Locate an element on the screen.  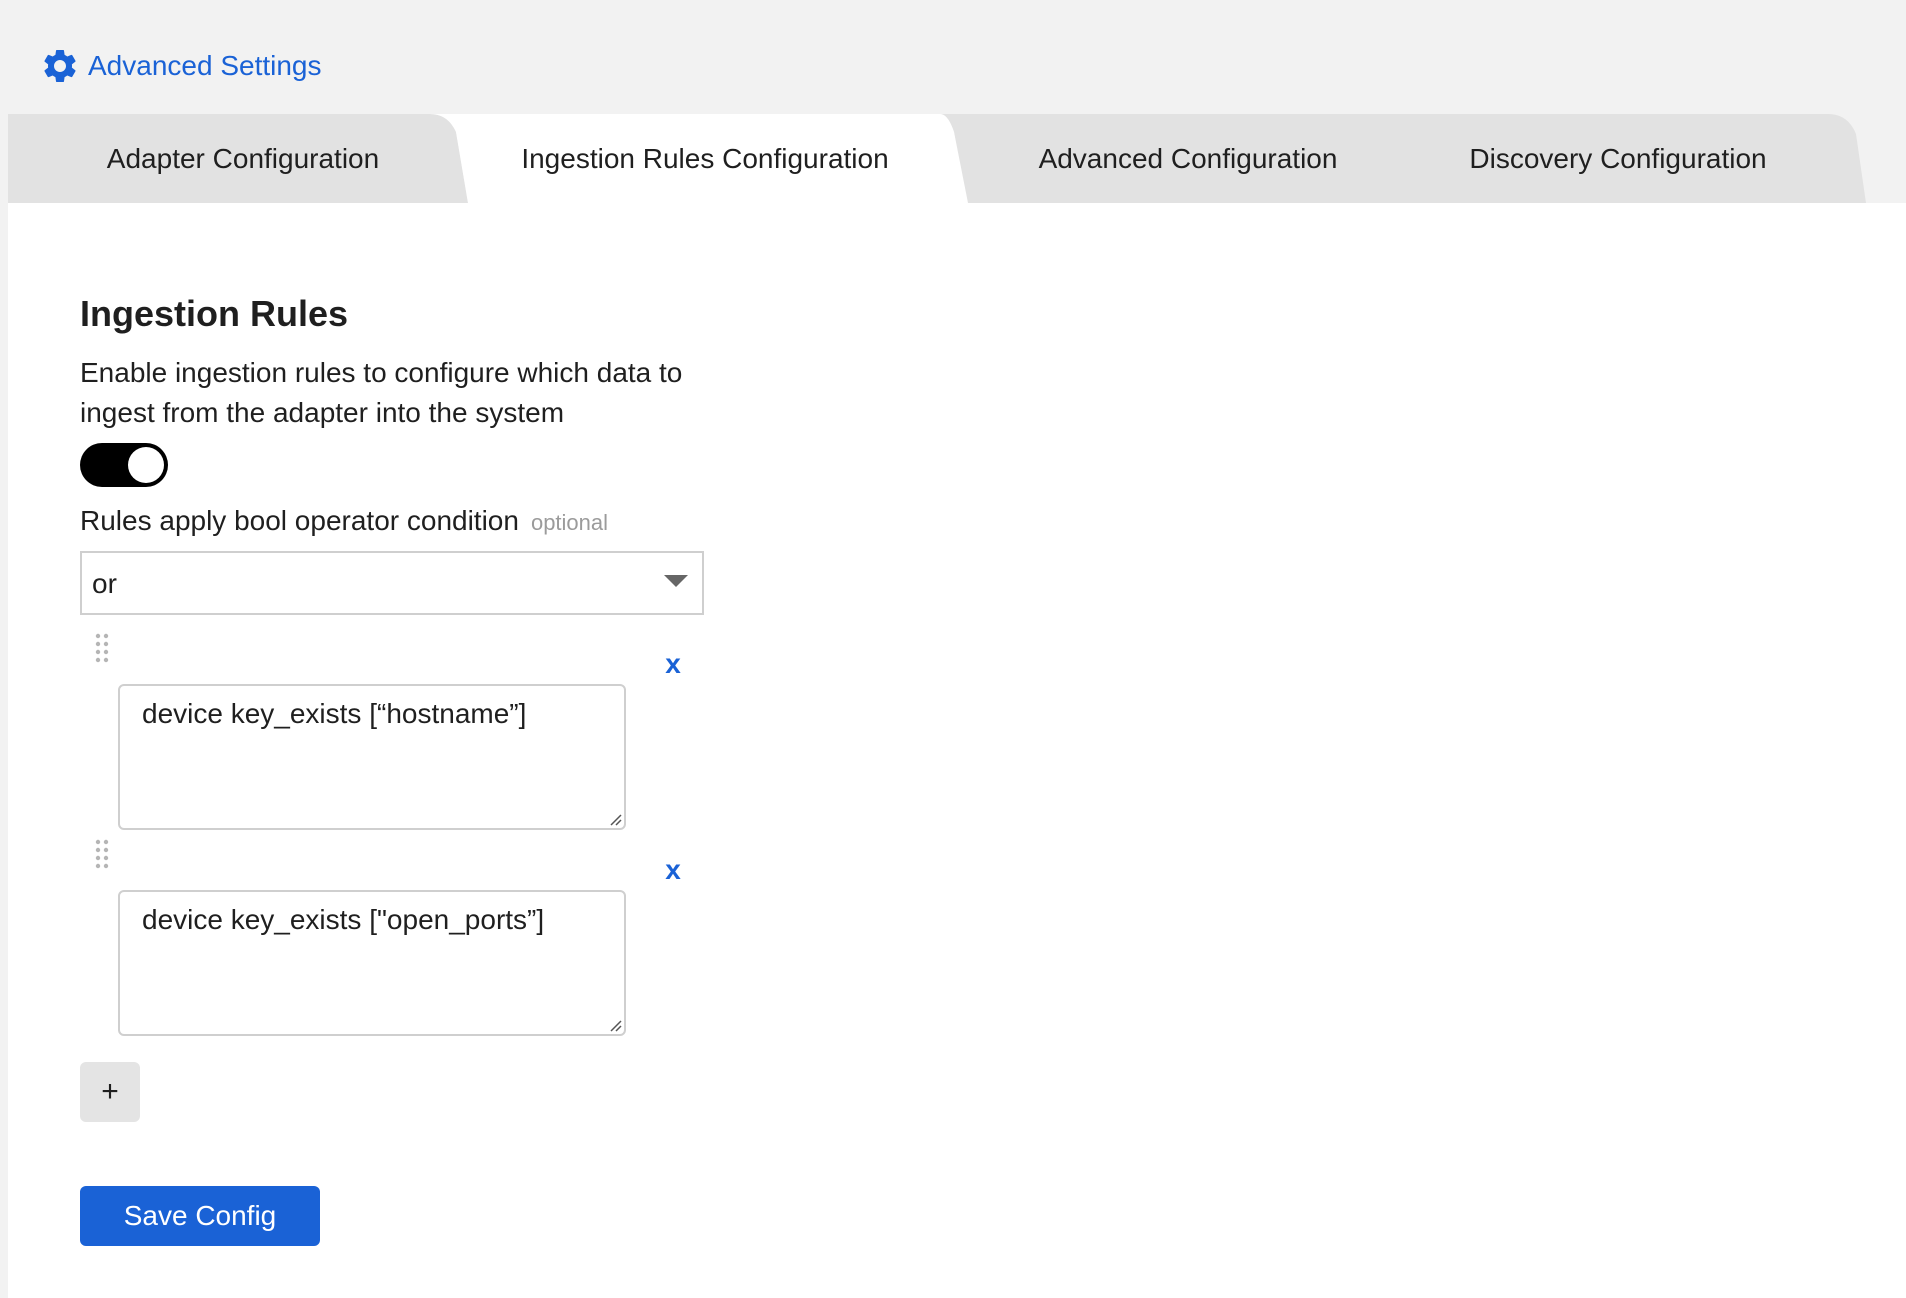
page-title: Advanced Settings is located at coordinates (205, 65).